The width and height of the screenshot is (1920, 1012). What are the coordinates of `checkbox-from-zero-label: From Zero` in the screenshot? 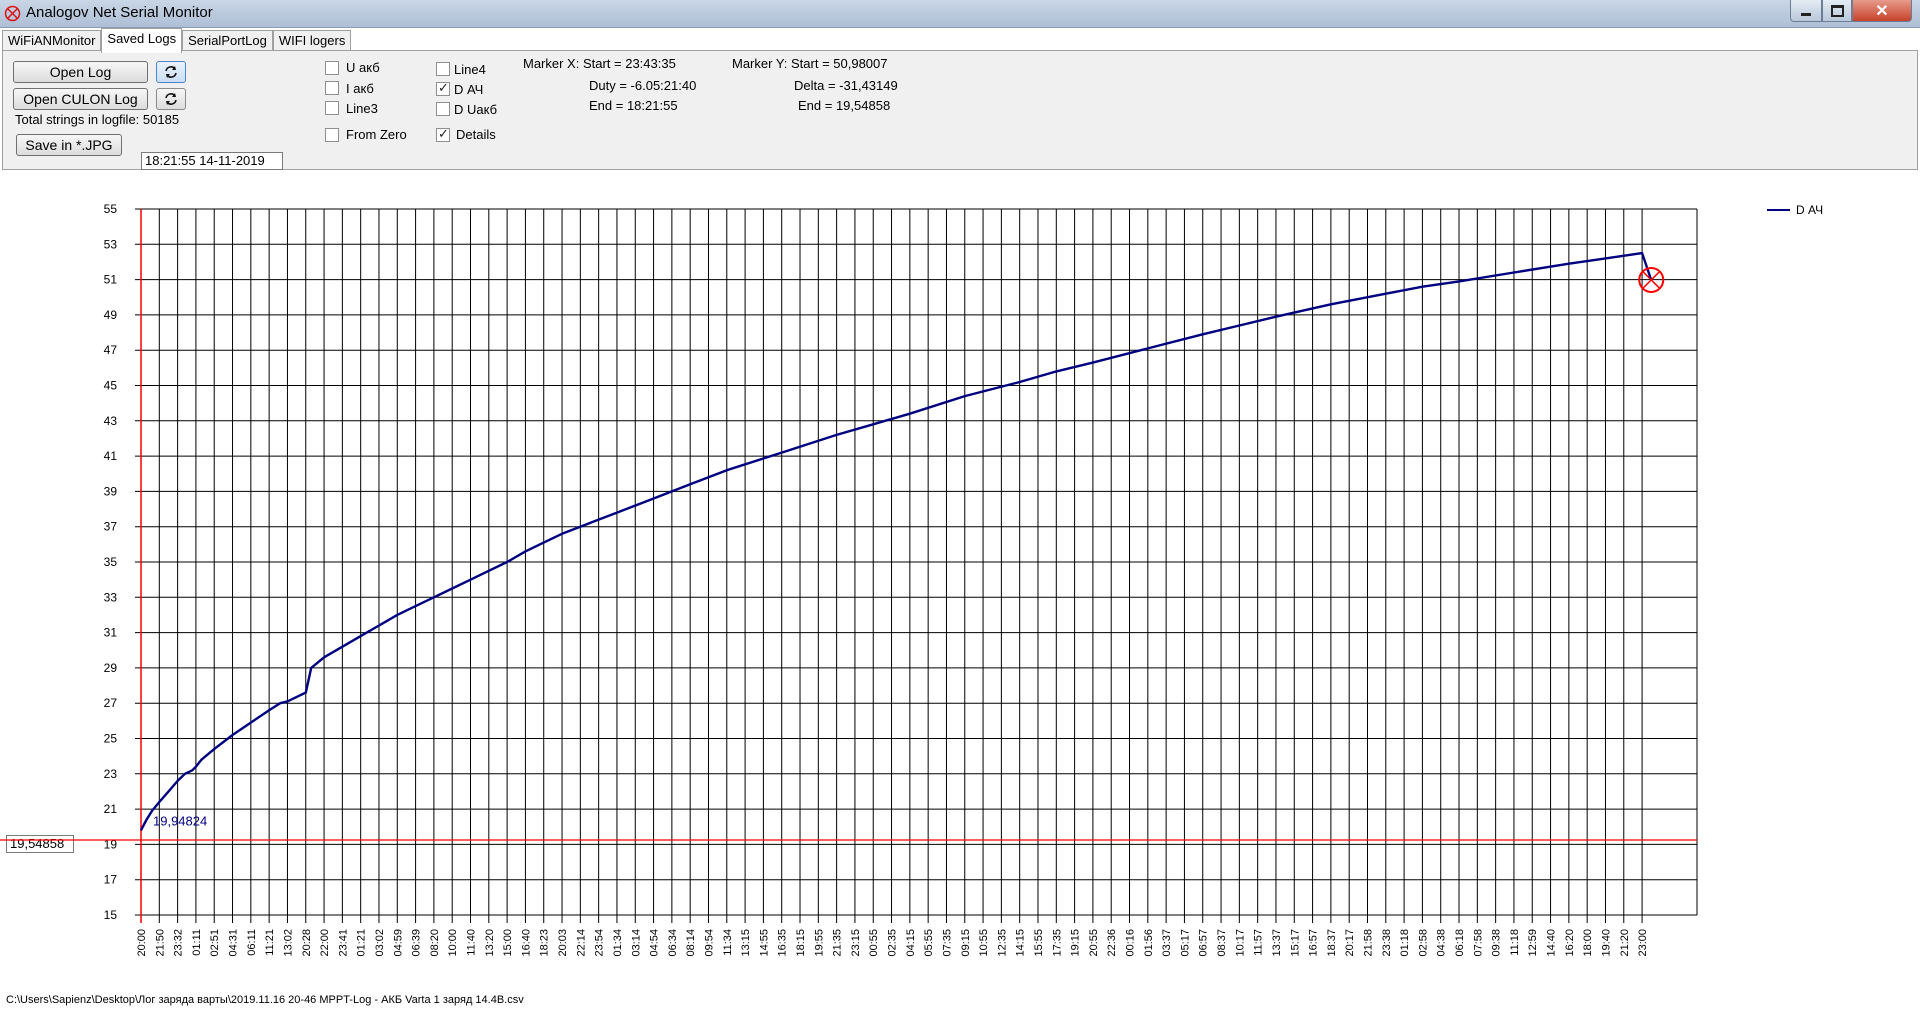 It's located at (376, 134).